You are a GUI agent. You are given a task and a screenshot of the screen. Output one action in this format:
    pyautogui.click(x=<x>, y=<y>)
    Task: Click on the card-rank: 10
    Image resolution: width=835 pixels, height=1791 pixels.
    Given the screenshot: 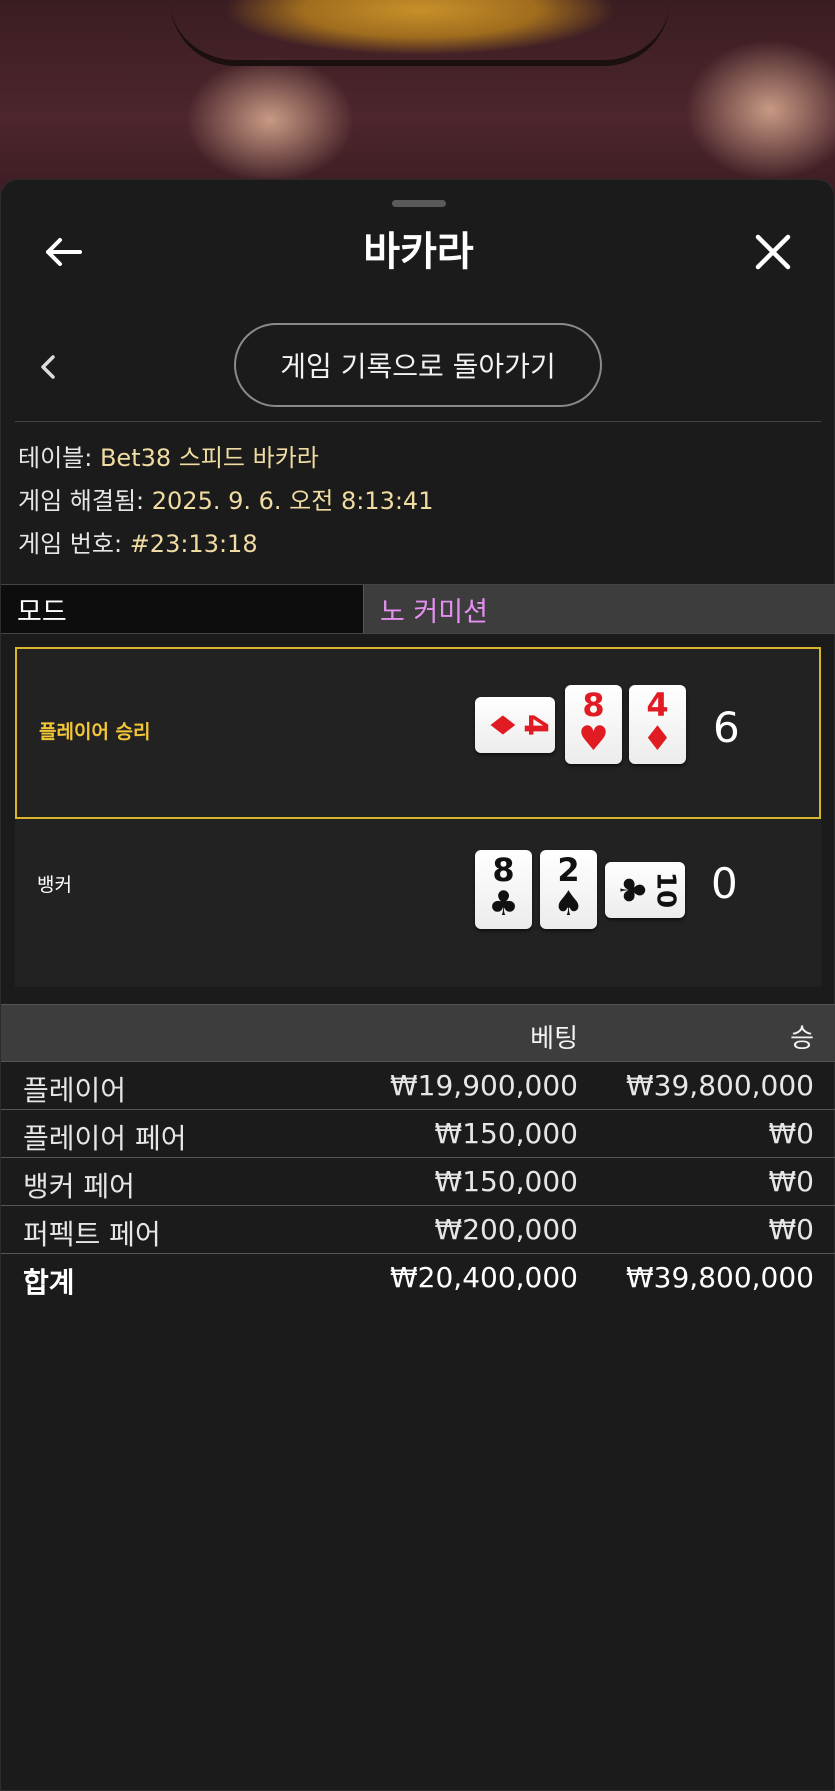 What is the action you would take?
    pyautogui.click(x=665, y=890)
    